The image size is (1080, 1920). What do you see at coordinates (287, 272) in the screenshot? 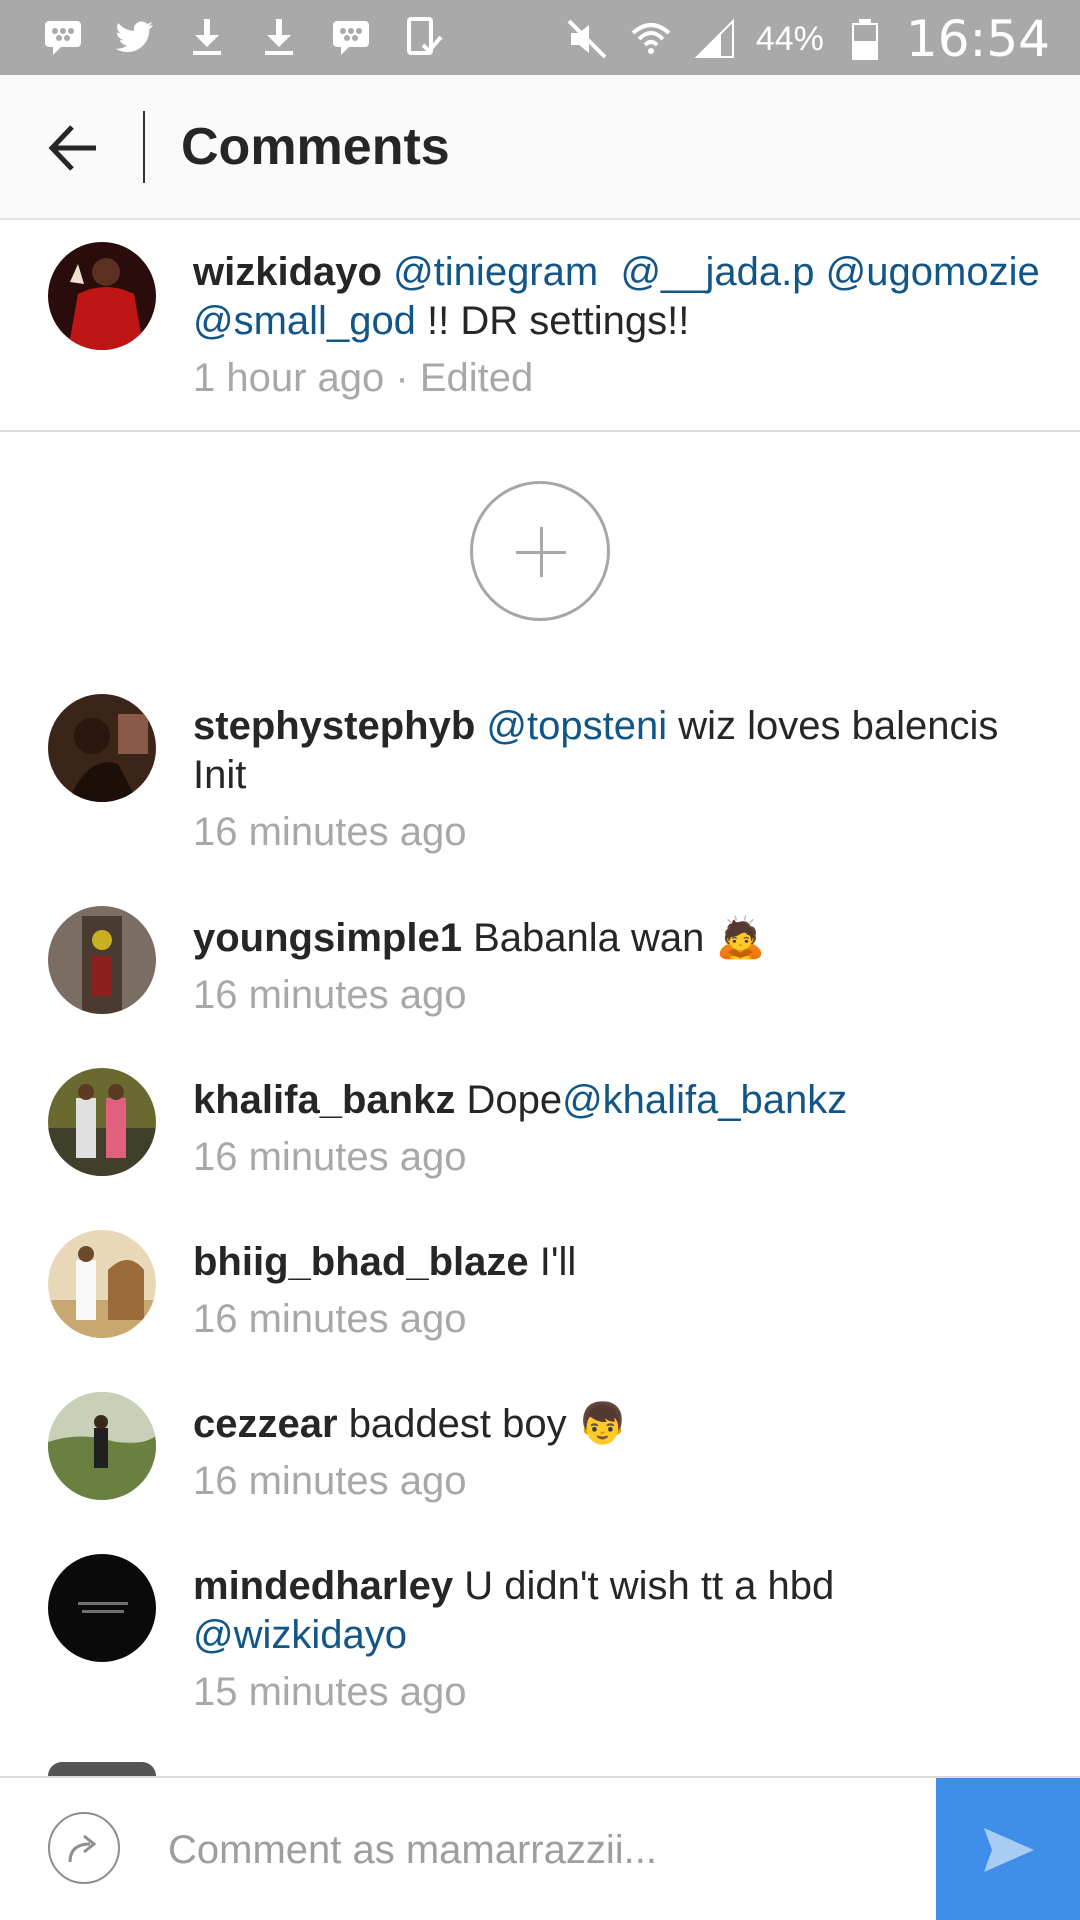
I see `username: wizkidayo` at bounding box center [287, 272].